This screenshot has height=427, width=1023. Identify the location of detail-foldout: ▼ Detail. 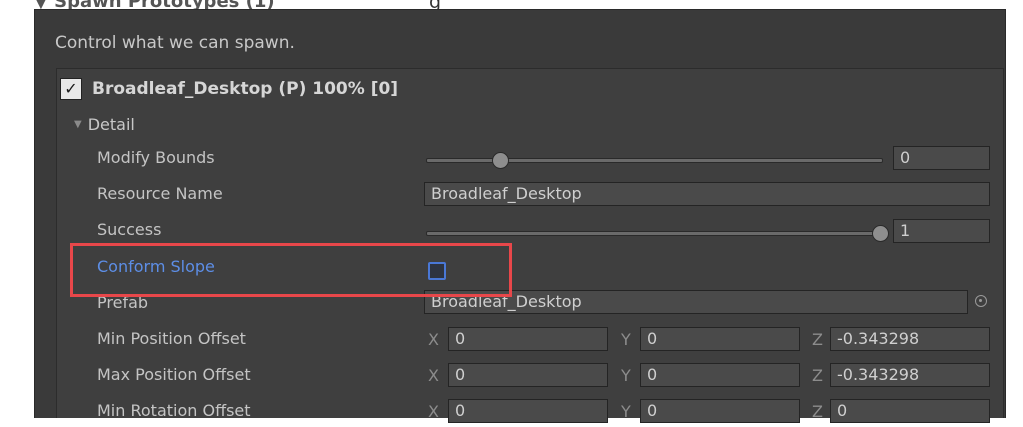
(104, 124).